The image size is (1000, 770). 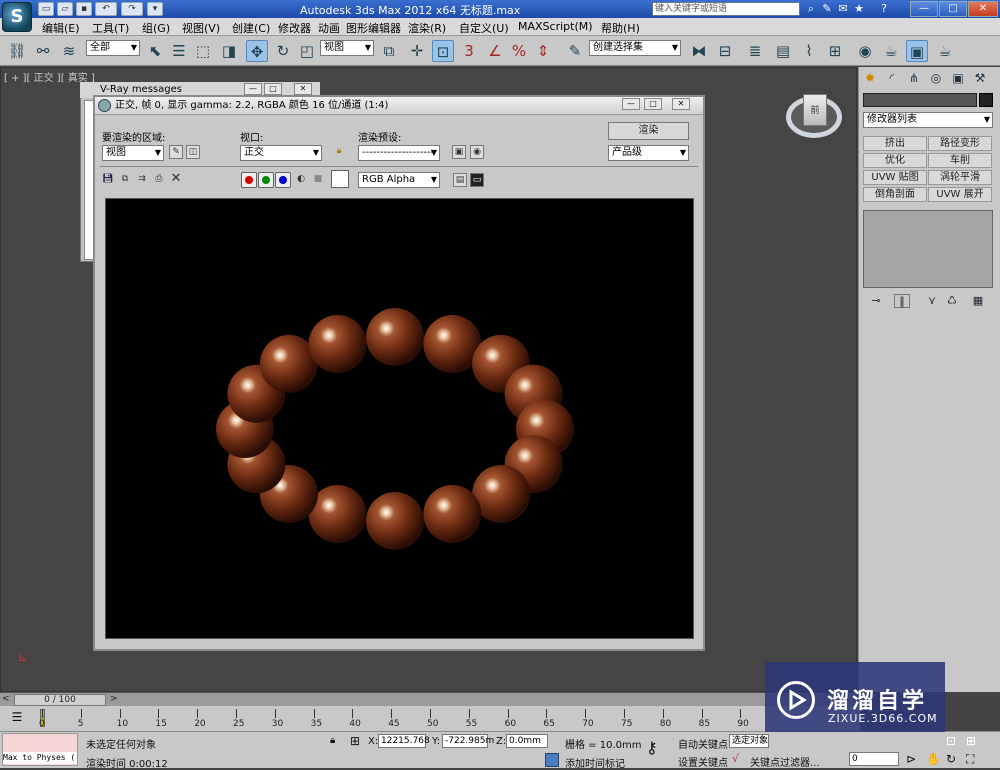 I want to click on undo-icon: ↶, so click(x=106, y=9).